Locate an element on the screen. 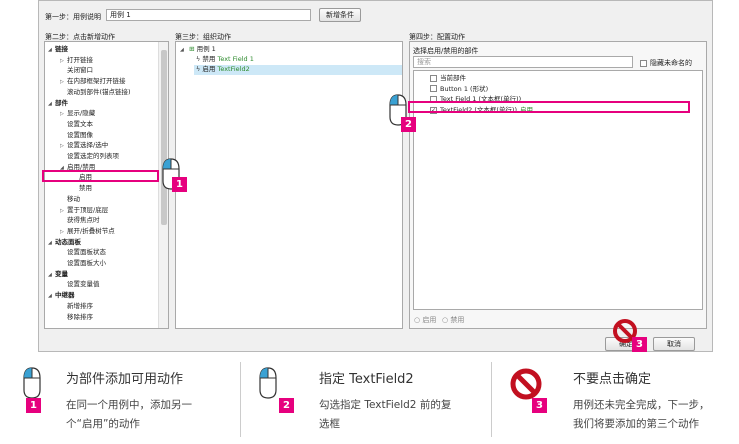 The height and width of the screenshot is (444, 739). tree-action-item: ▷ 展开/折叠树节点 is located at coordinates (87, 232).